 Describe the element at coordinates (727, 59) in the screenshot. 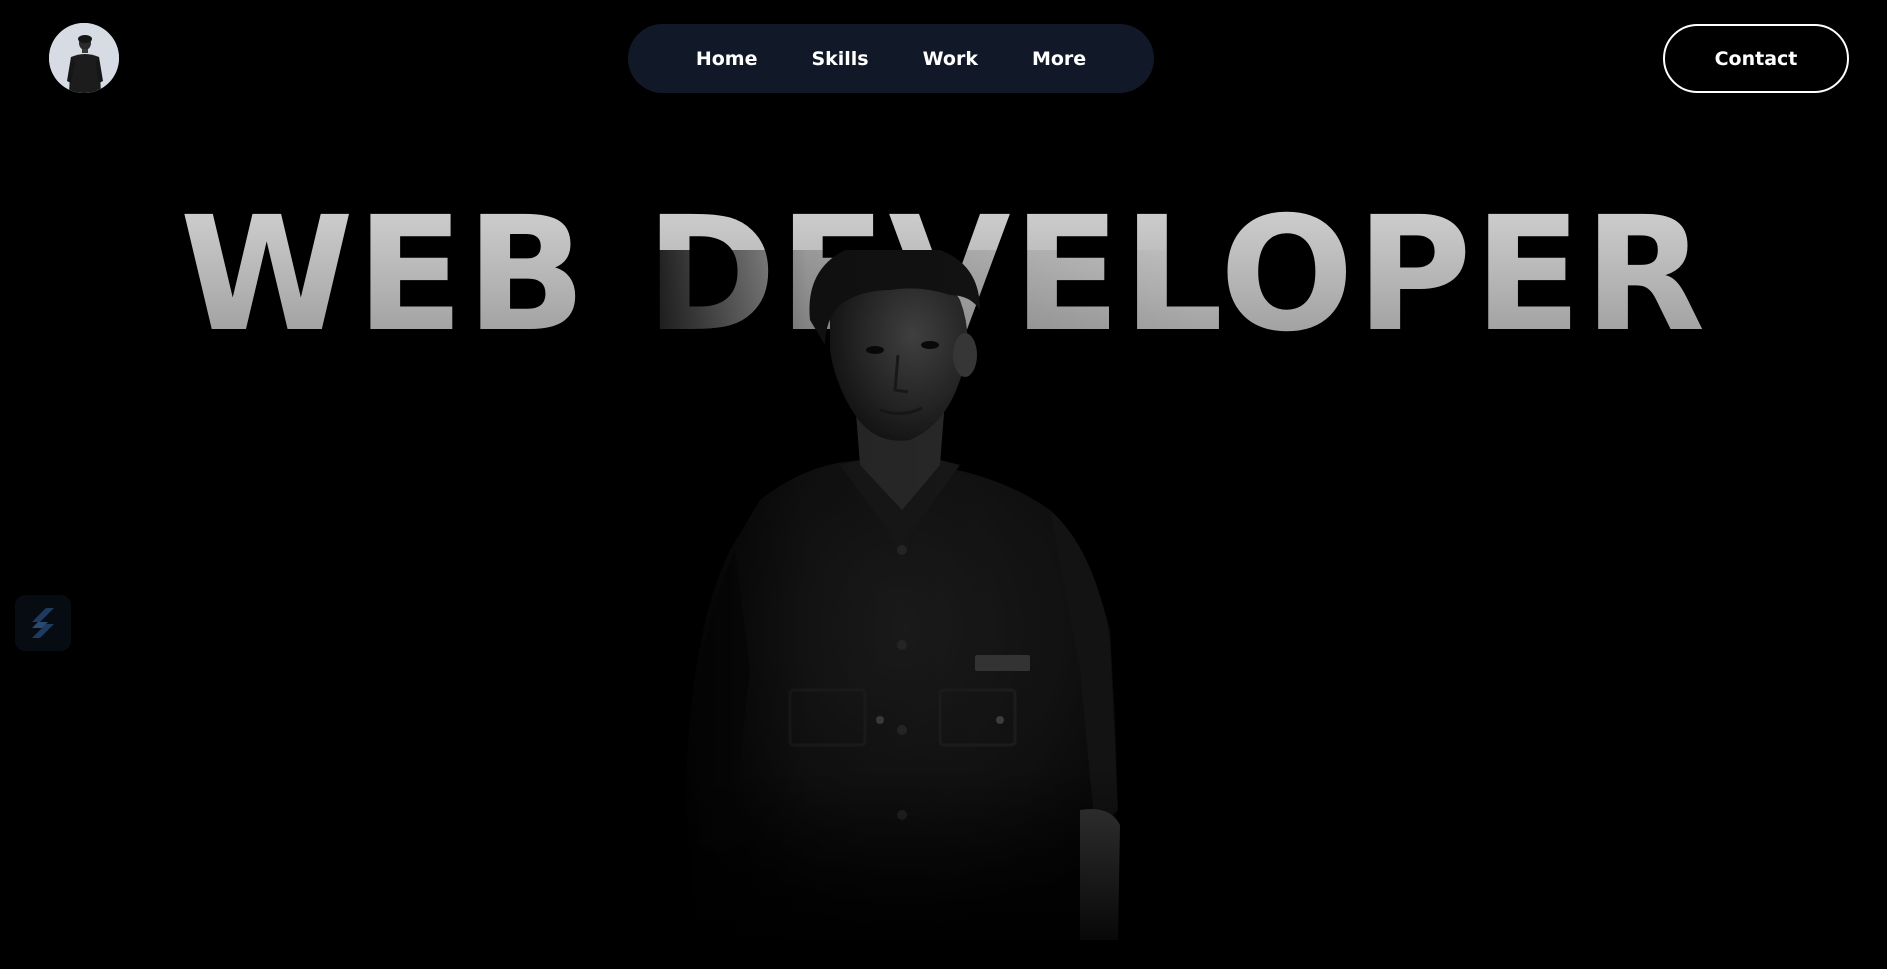

I see `nav-item-home: Home` at that location.